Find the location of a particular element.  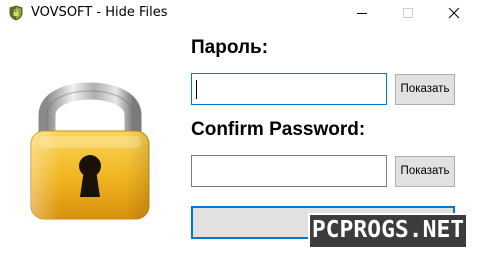

close-button is located at coordinates (454, 13).